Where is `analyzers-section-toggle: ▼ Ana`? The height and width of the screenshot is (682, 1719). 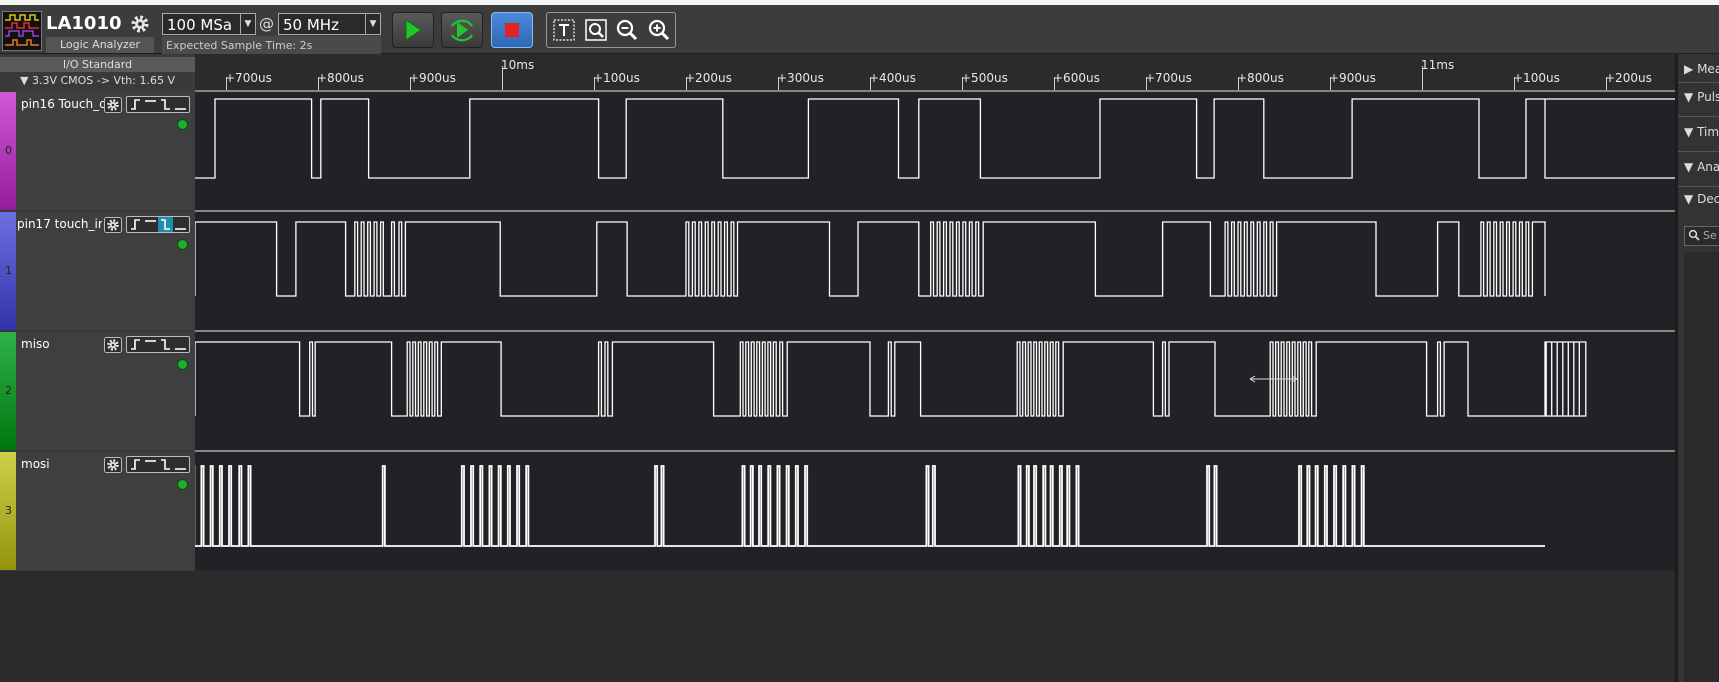
analyzers-section-toggle: ▼ Ana is located at coordinates (1701, 167).